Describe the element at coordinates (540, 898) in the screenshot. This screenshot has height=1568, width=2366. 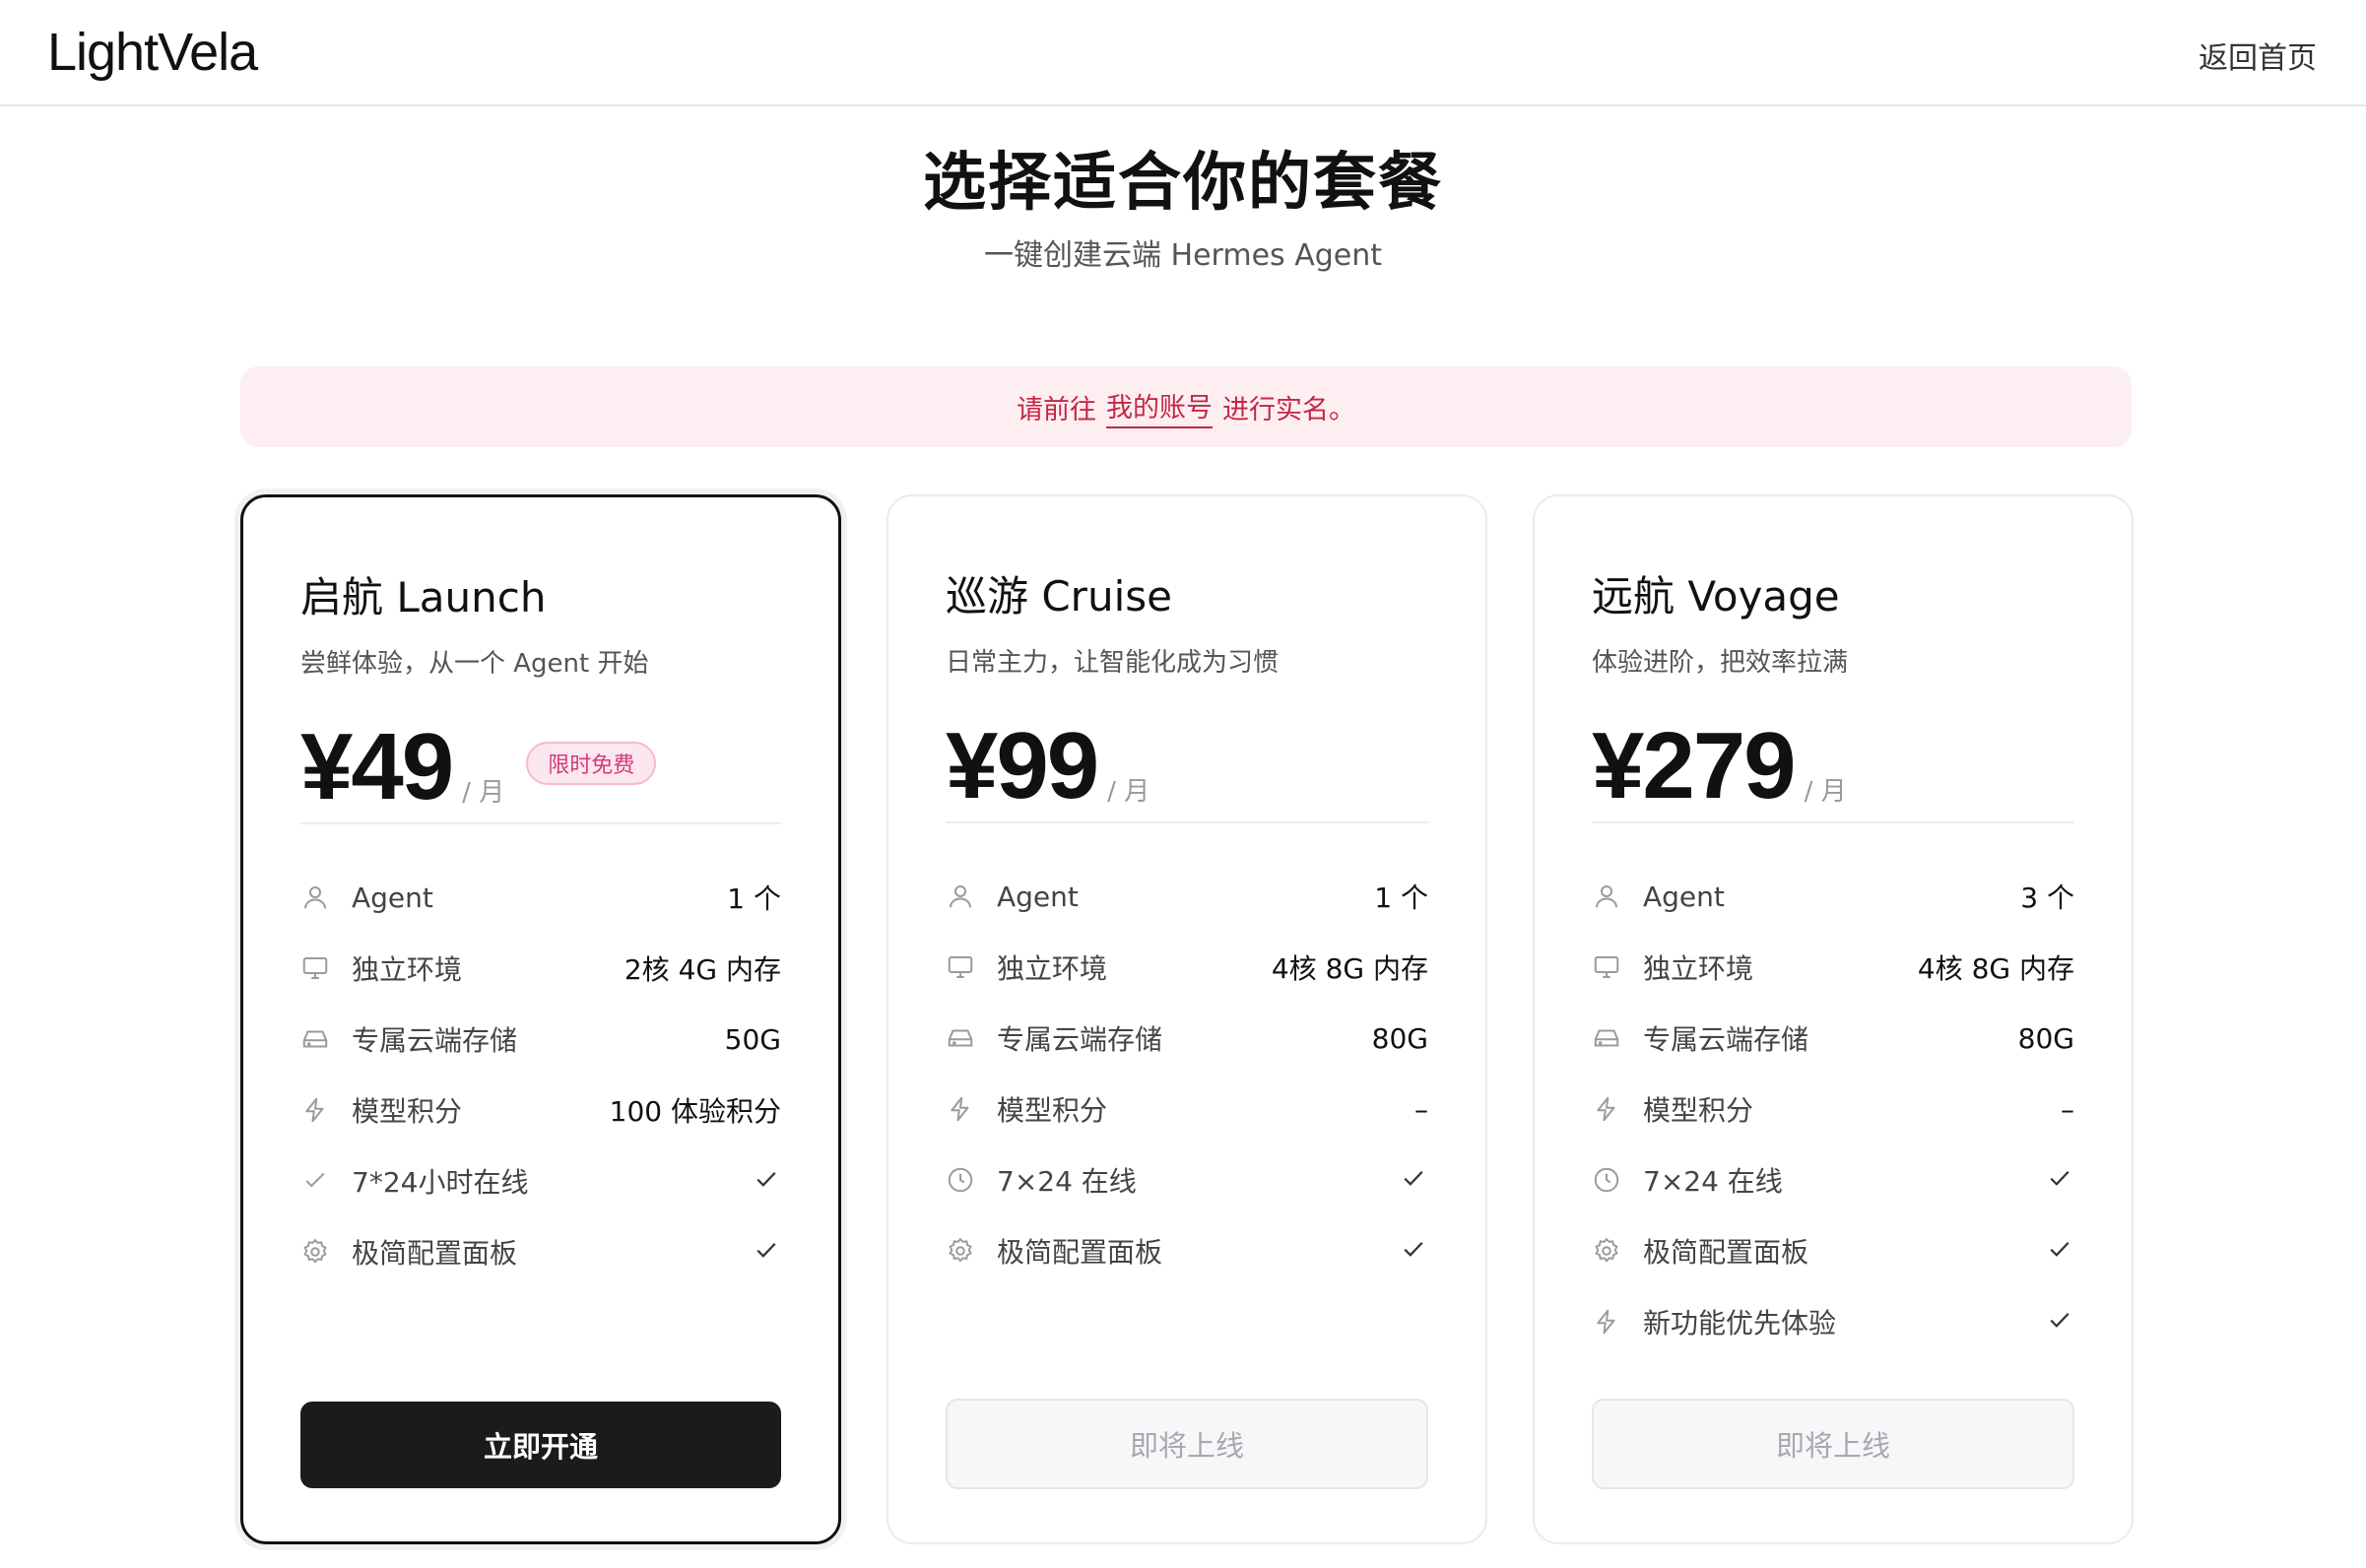
I see `feature-row: Agent 1 个` at that location.